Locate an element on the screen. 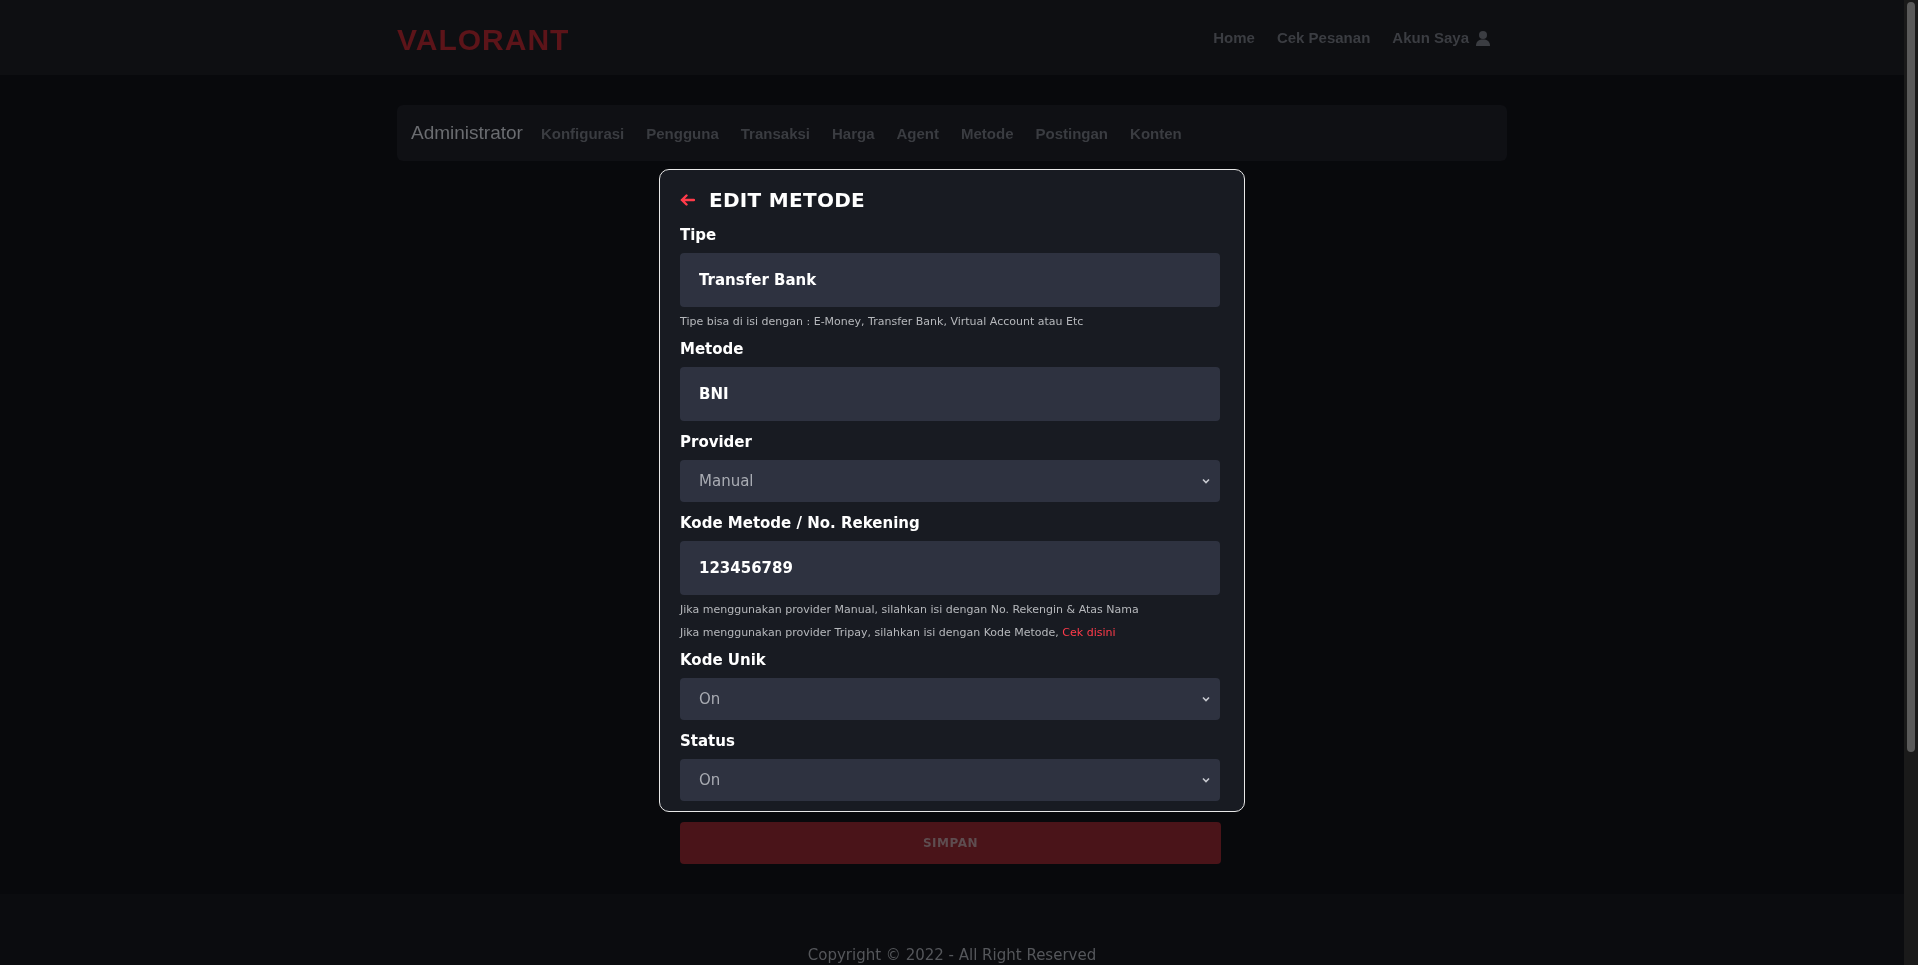 The image size is (1918, 965). copyright-text: Copyright © 2022 - All Right Reserved is located at coordinates (952, 955).